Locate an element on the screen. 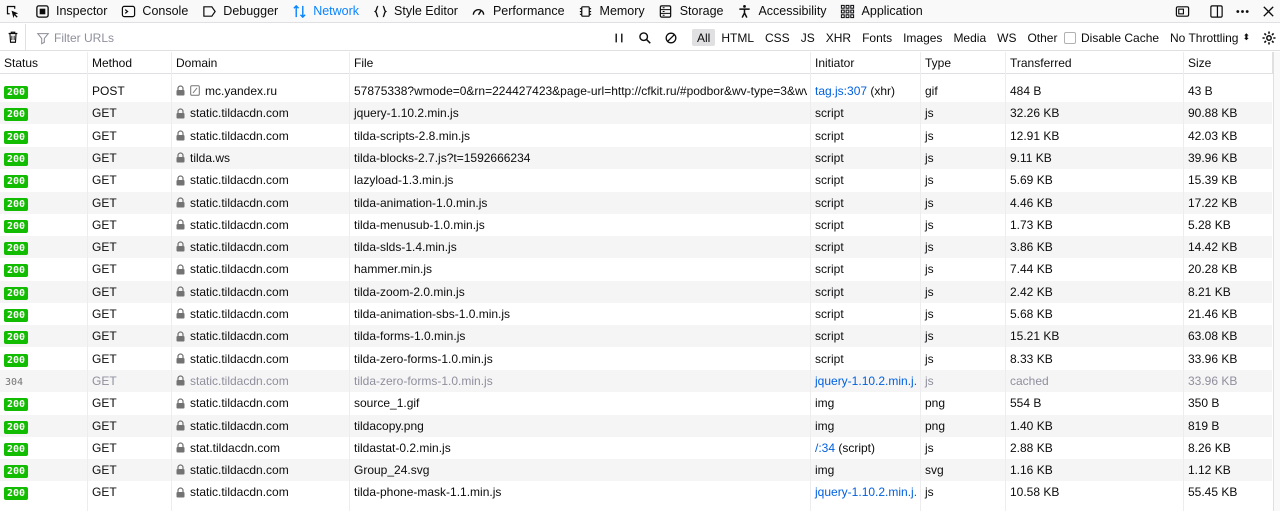 The image size is (1280, 511). filter-type-ws: WS is located at coordinates (1006, 37).